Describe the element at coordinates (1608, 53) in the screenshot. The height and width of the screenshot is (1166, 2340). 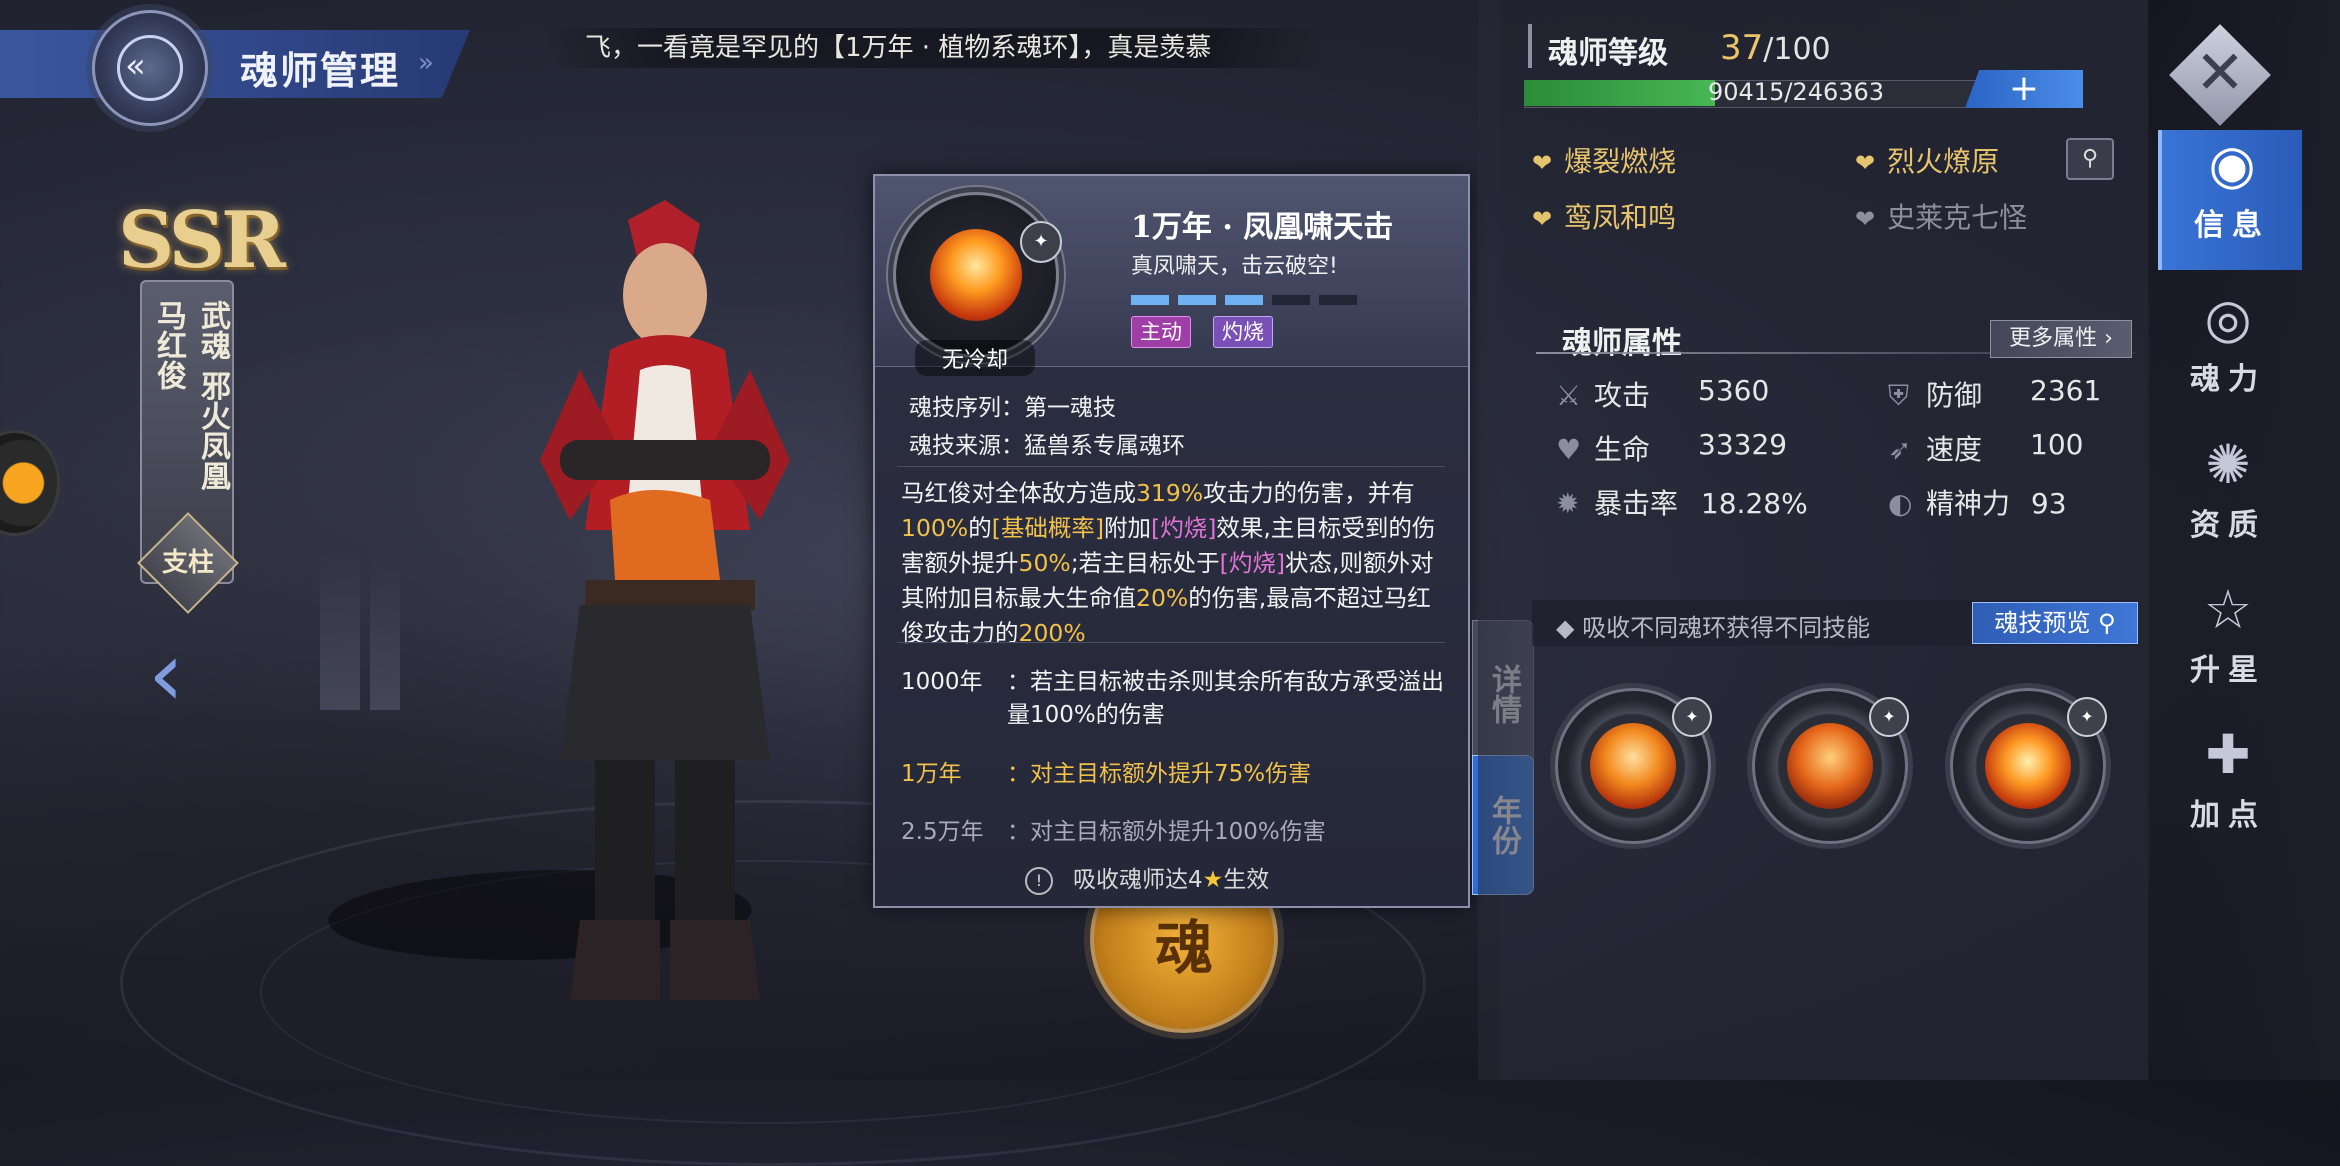
I see `level-label: 魂师等级` at that location.